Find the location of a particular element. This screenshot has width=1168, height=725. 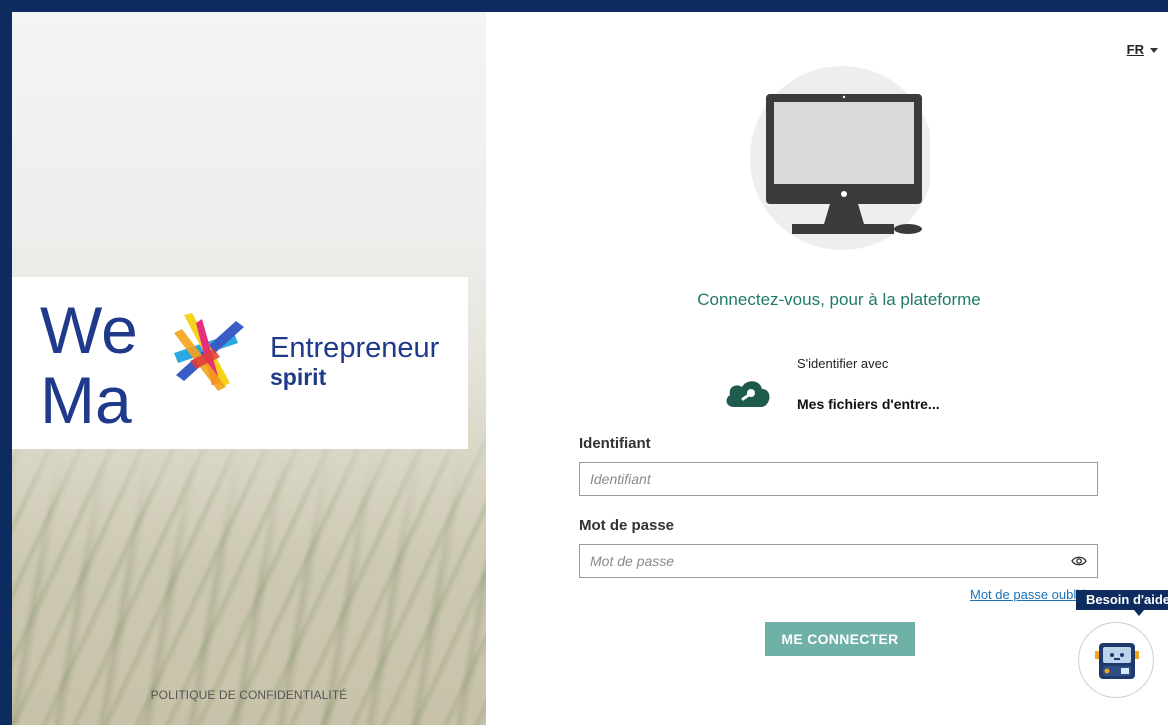

wema-logo: We Ma Entrepreneur spirit is located at coordinates (240, 365).